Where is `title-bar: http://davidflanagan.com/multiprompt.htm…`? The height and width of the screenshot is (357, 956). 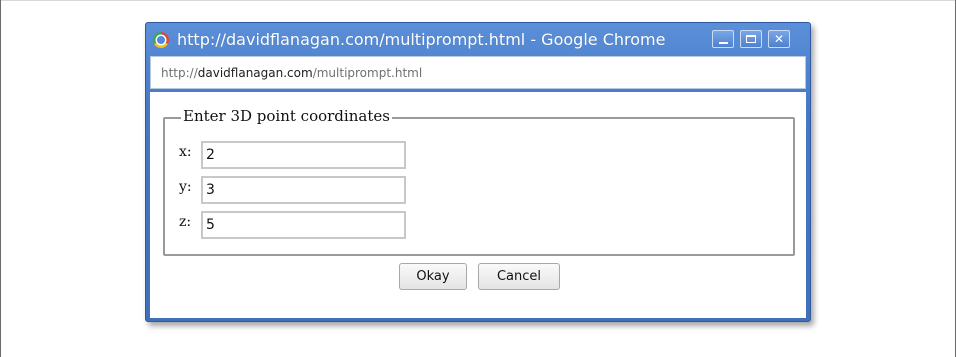
title-bar: http://davidflanagan.com/multiprompt.htm… is located at coordinates (478, 39).